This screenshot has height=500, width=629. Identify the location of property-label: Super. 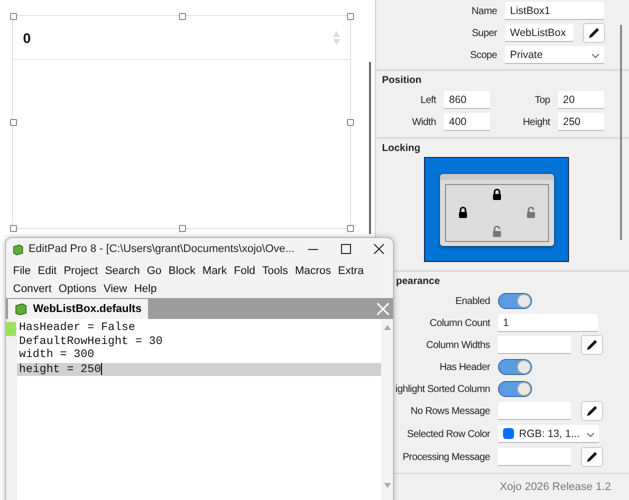
(484, 33).